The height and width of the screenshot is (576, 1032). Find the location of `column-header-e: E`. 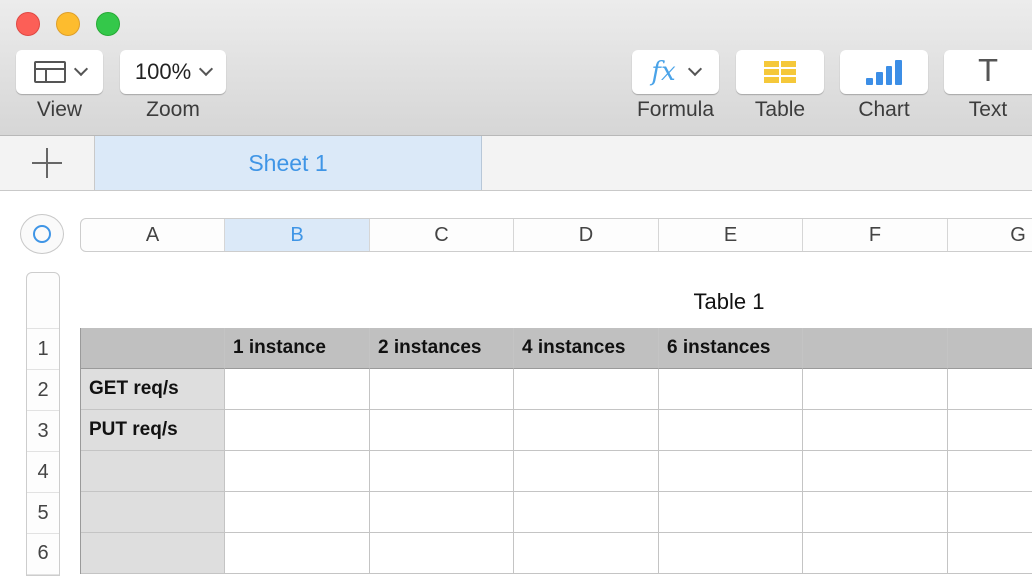

column-header-e: E is located at coordinates (731, 235).